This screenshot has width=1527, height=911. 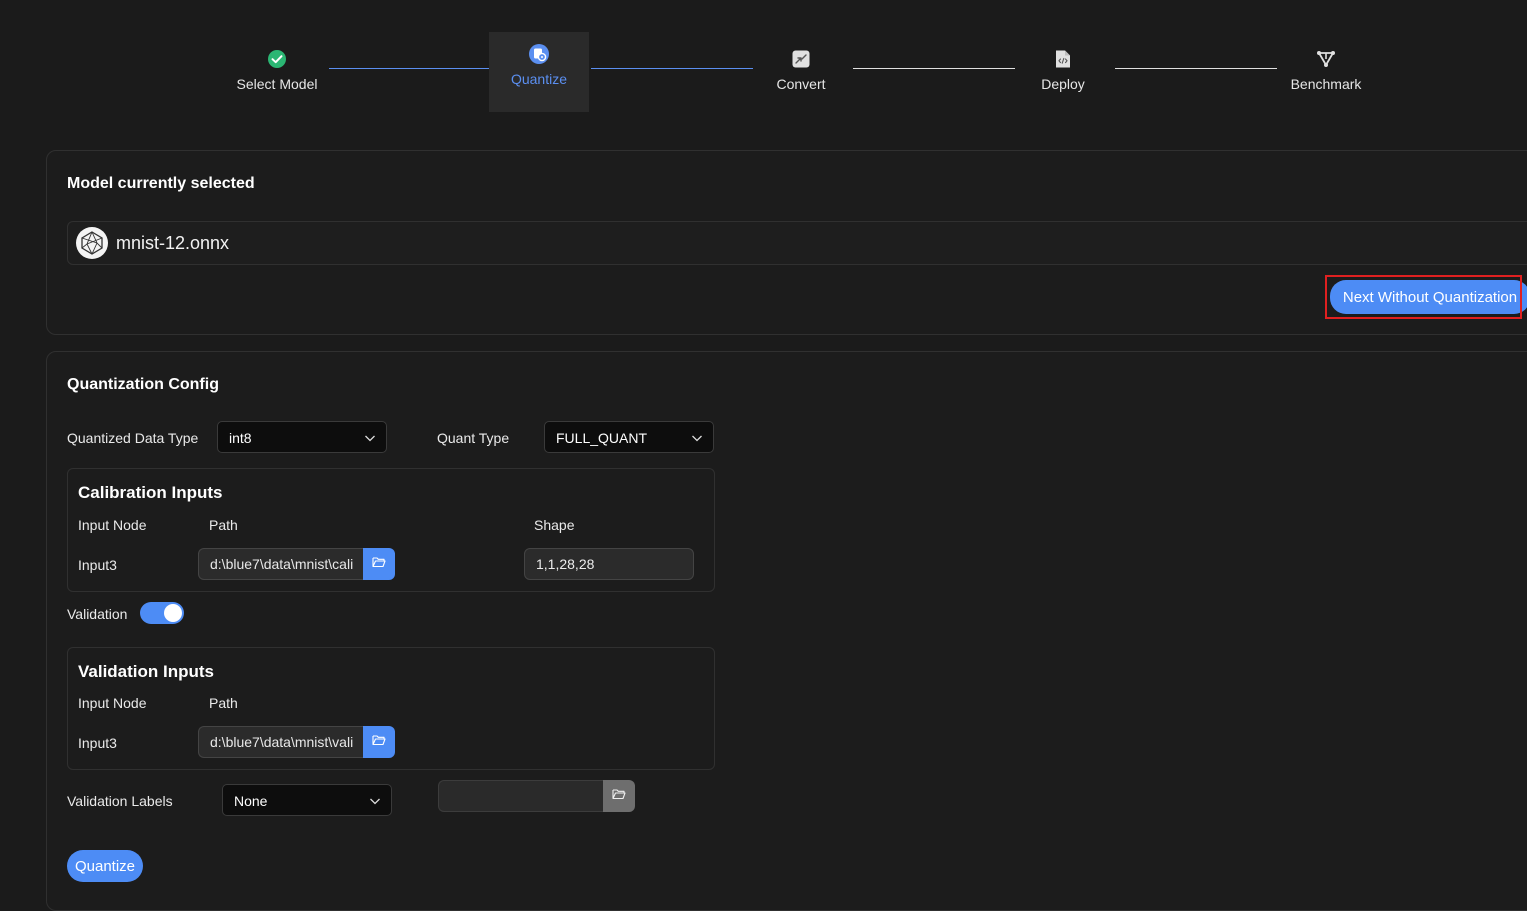 What do you see at coordinates (307, 800) in the screenshot?
I see `validation-labels-select: None` at bounding box center [307, 800].